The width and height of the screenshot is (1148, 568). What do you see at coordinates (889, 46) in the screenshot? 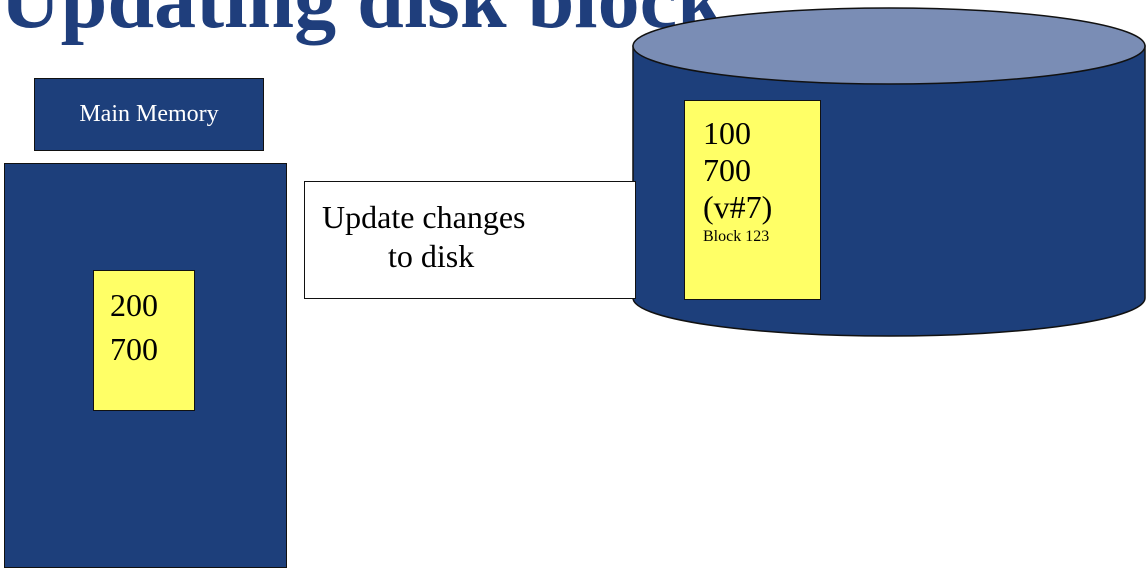
I see `disk-top` at bounding box center [889, 46].